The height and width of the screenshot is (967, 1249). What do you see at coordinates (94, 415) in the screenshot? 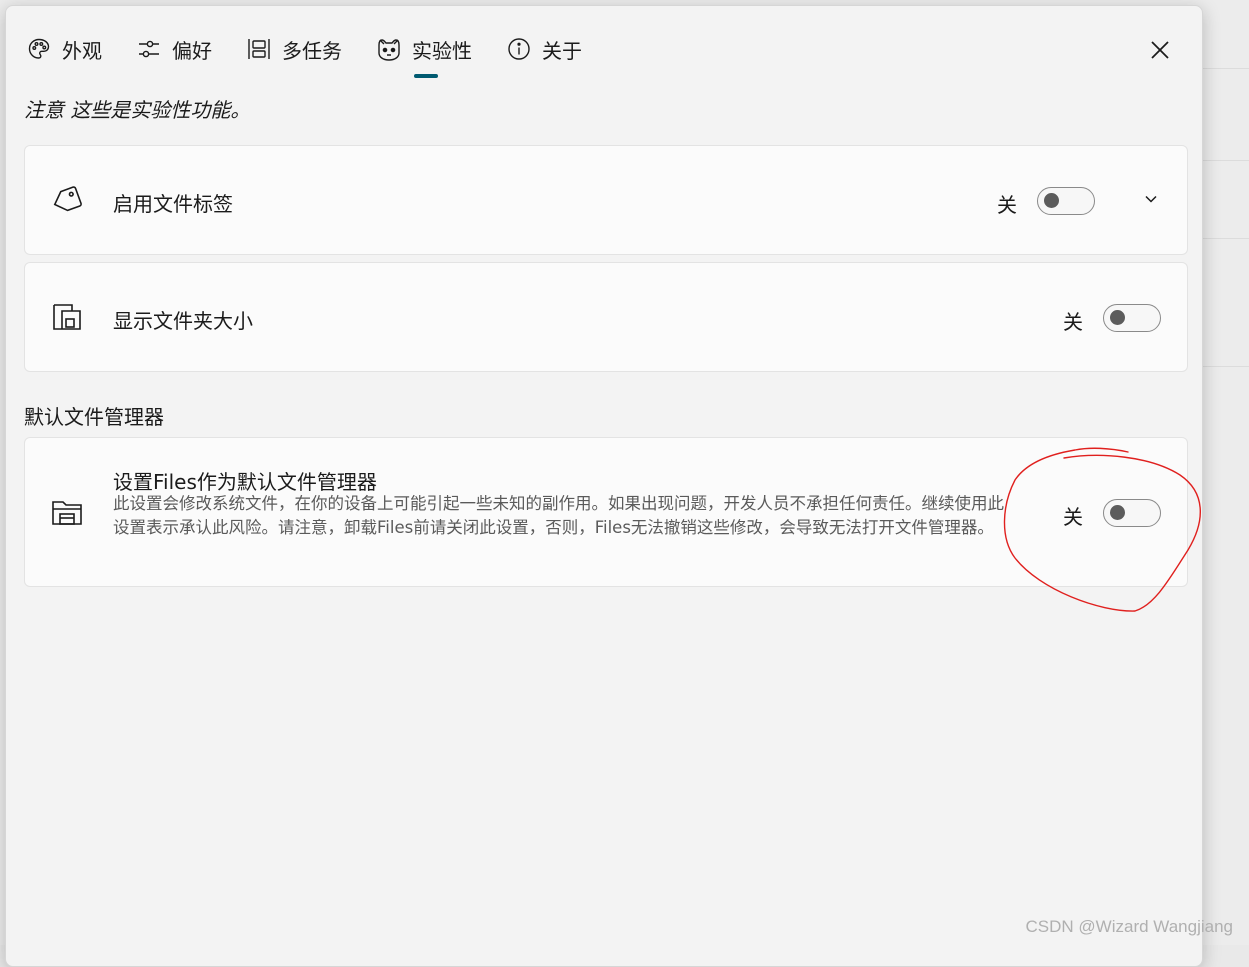
I see `section-title: 默认文件管理器` at bounding box center [94, 415].